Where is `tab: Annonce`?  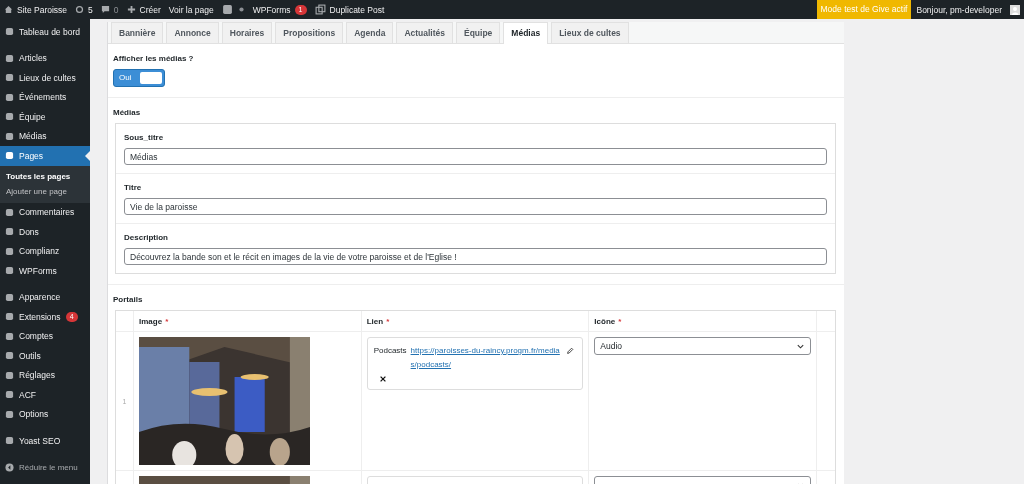 tab: Annonce is located at coordinates (192, 32).